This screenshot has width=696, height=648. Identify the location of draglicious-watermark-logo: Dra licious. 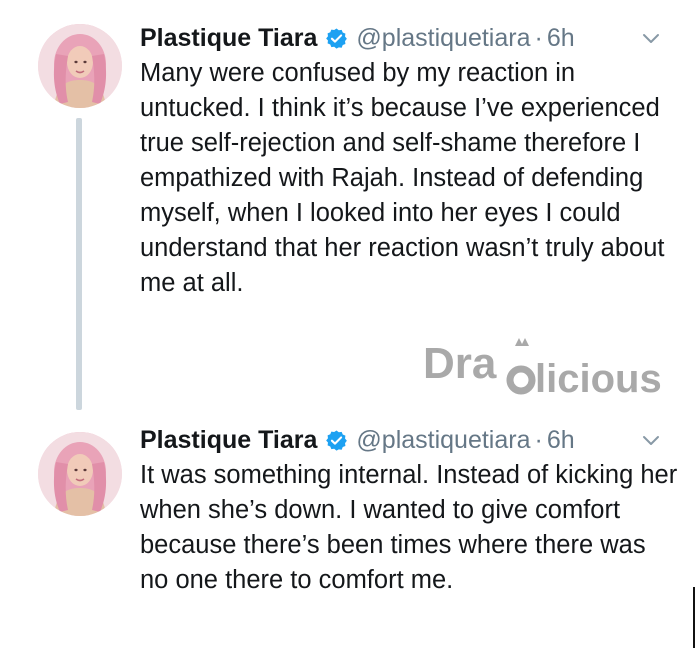
(542, 369).